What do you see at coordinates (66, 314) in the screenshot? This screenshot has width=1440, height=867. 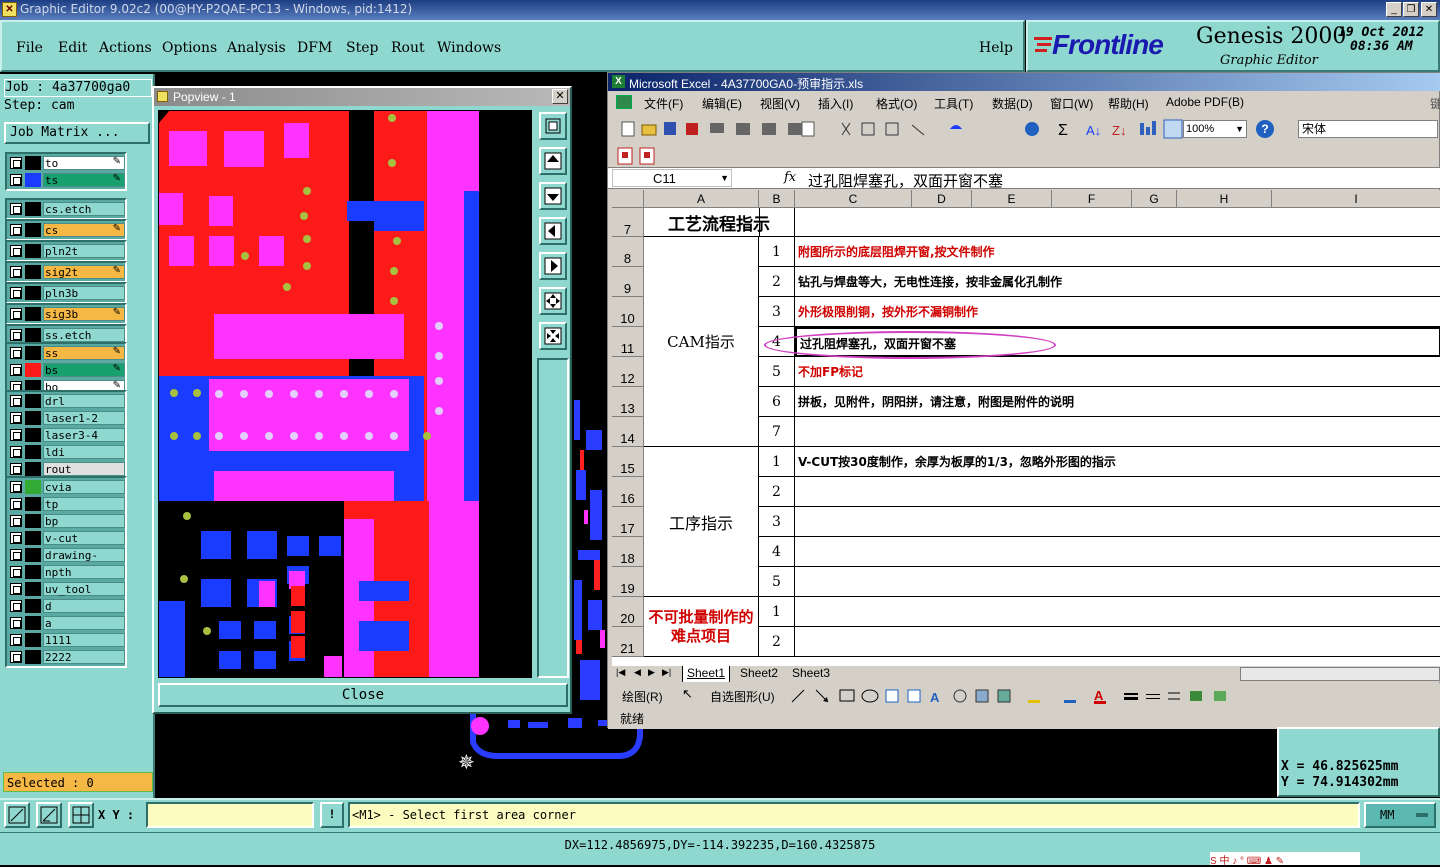 I see `layer-row: sig3b ✎` at bounding box center [66, 314].